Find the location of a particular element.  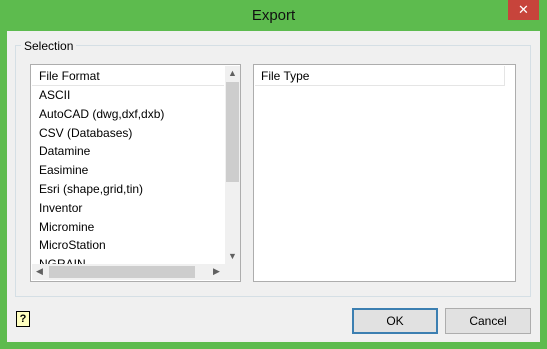

close-button: ✕ is located at coordinates (523, 10).